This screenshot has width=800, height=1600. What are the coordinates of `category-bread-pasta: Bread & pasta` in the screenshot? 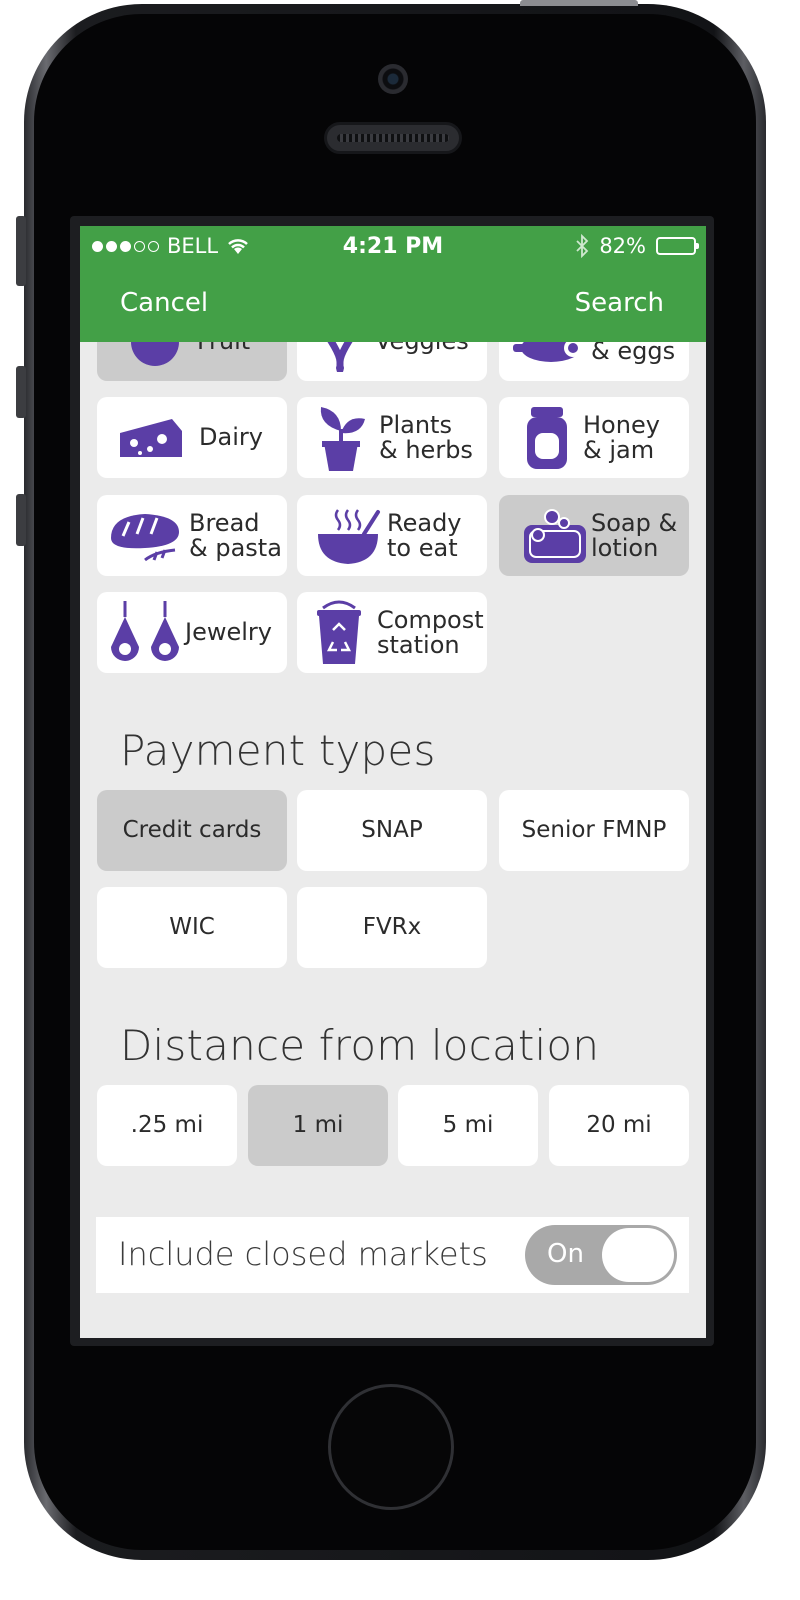 It's located at (192, 535).